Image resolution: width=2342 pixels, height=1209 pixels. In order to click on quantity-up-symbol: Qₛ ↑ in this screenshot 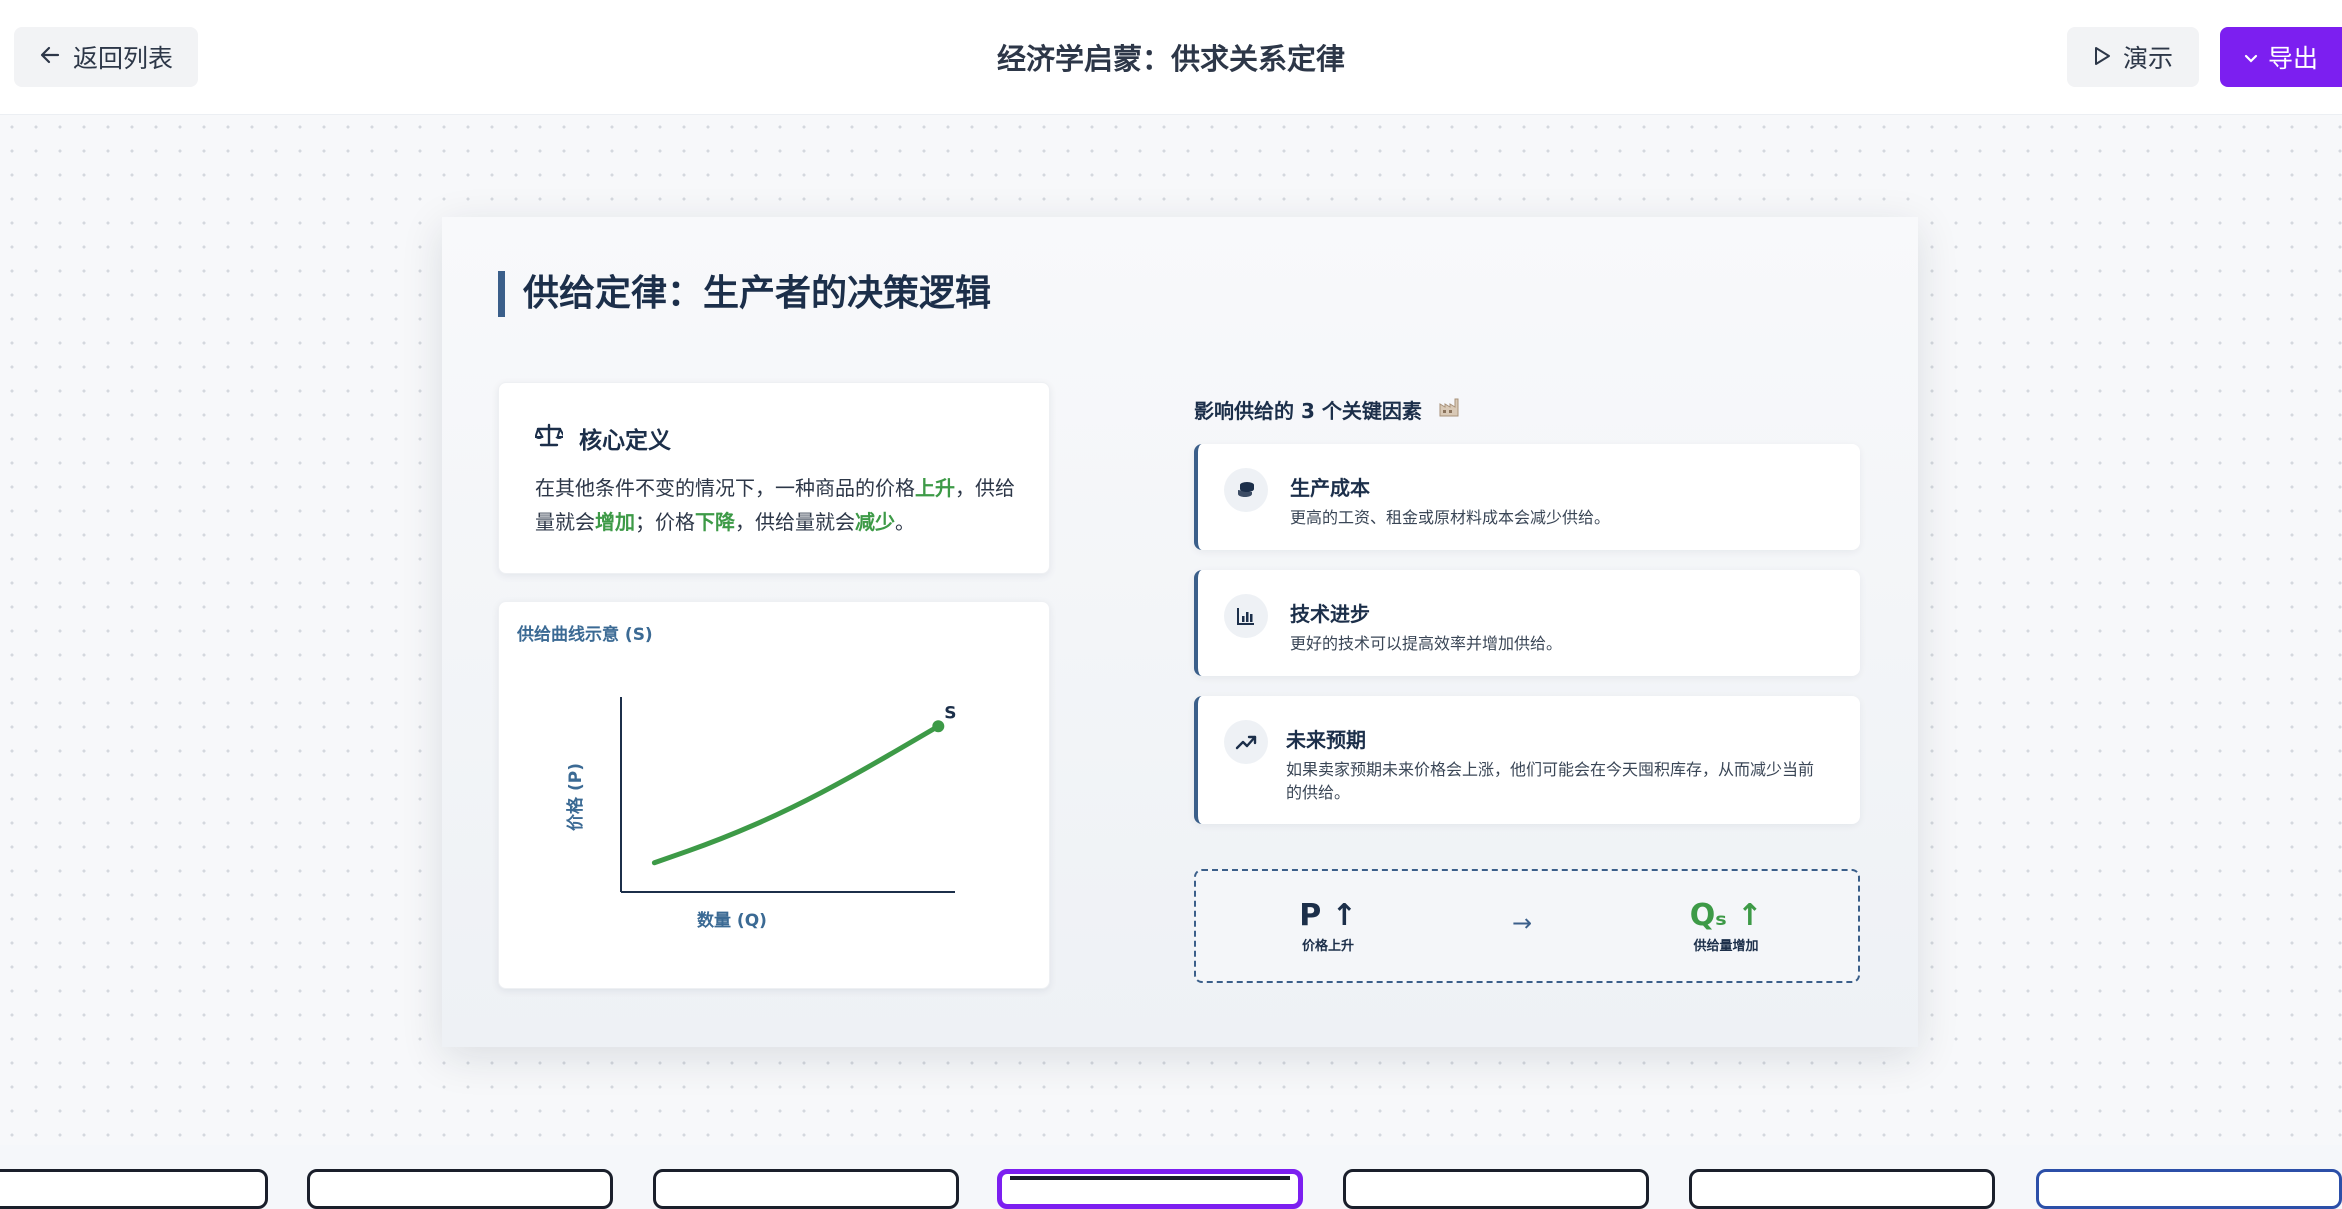, I will do `click(1726, 915)`.